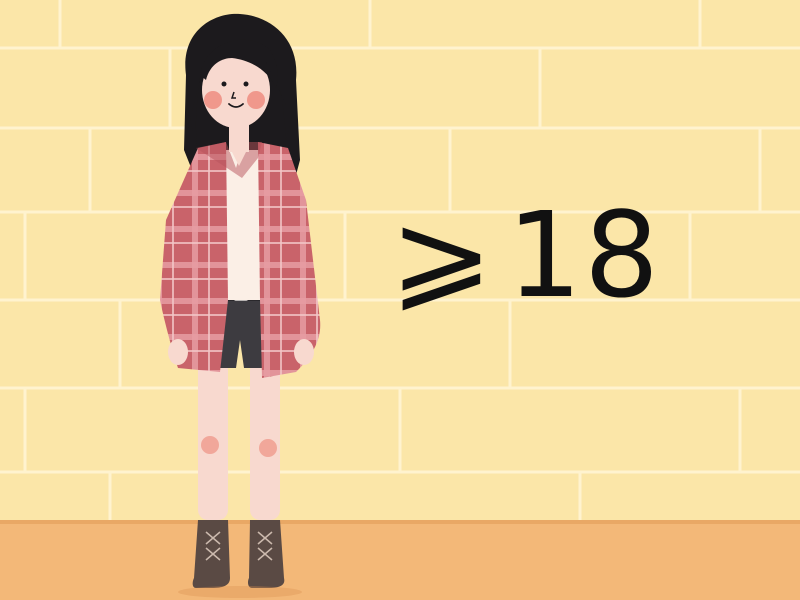 Image resolution: width=800 pixels, height=600 pixels. I want to click on floor, so click(400, 560).